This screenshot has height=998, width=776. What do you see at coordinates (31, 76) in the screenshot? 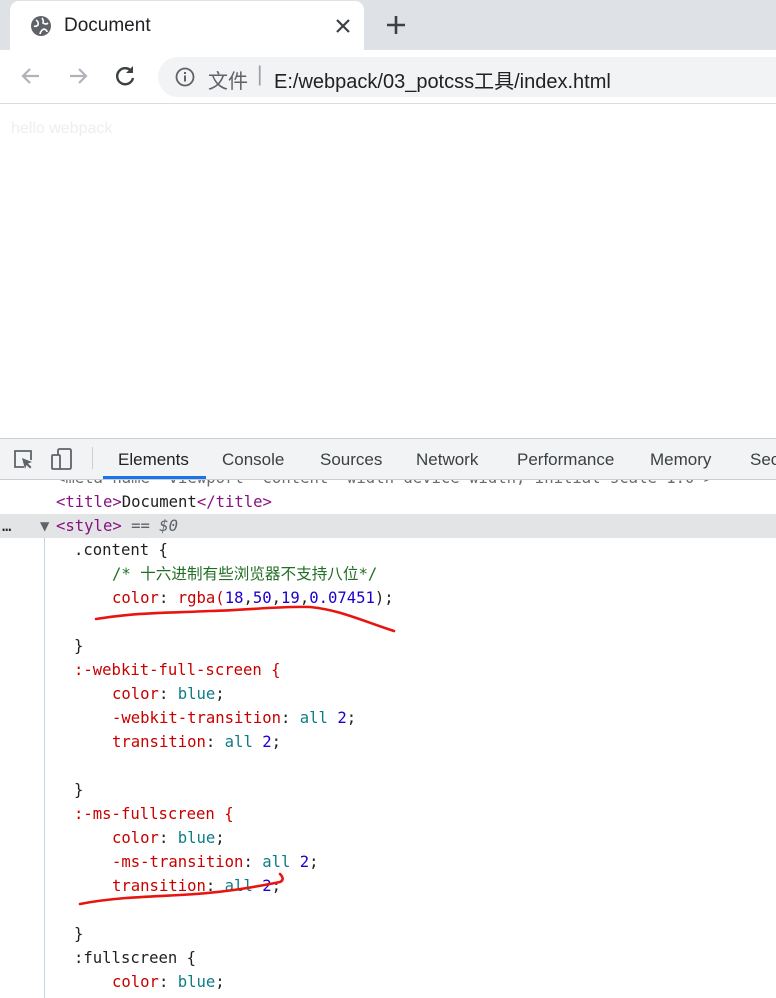
I see `back-icon` at bounding box center [31, 76].